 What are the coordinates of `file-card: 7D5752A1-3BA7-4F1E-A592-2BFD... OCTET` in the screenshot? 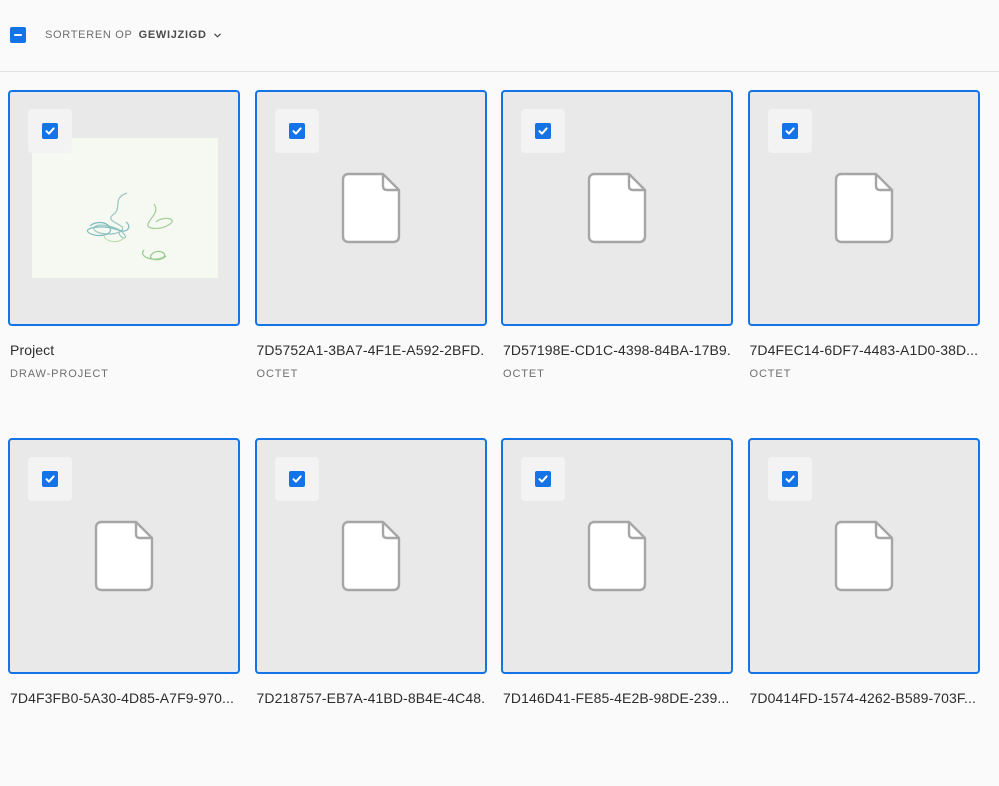 It's located at (370, 264).